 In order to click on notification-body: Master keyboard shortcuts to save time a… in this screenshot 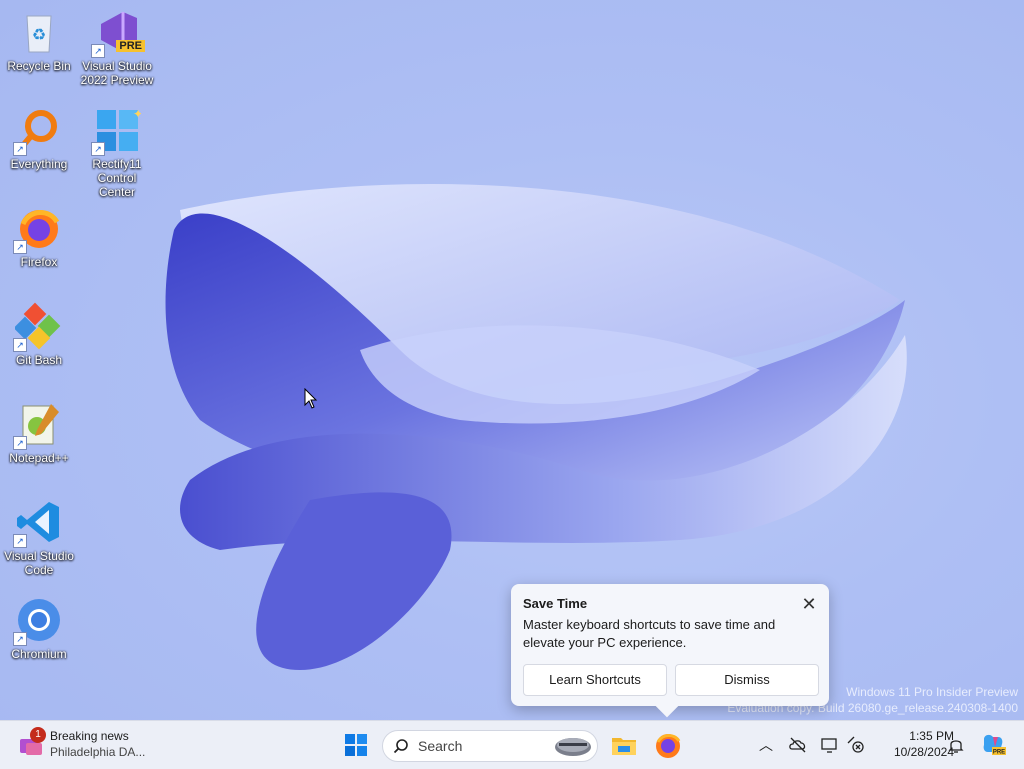, I will do `click(649, 633)`.